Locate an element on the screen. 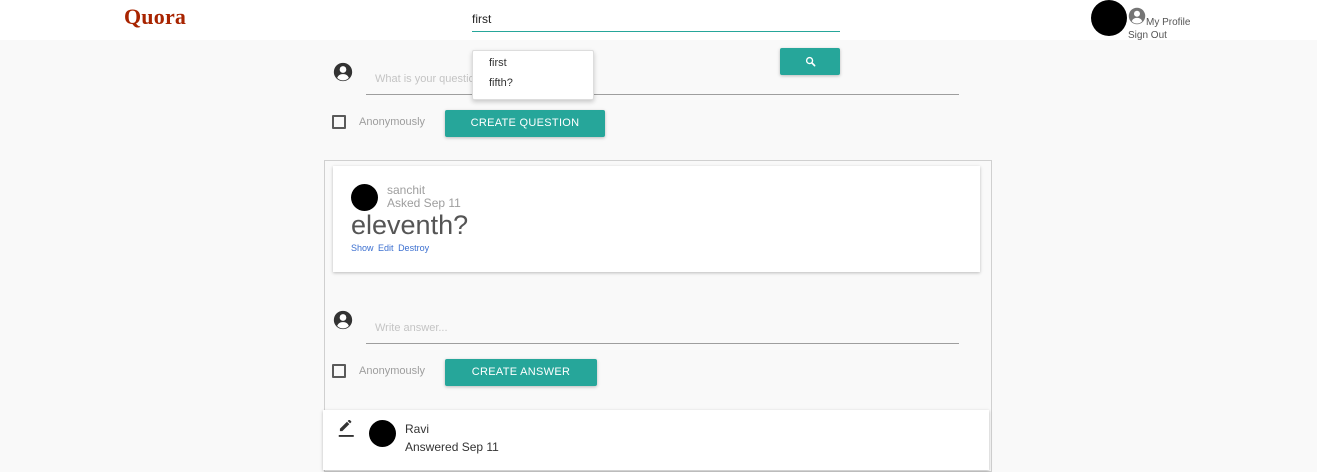  create-question-button: CREATE QUESTION is located at coordinates (525, 123).